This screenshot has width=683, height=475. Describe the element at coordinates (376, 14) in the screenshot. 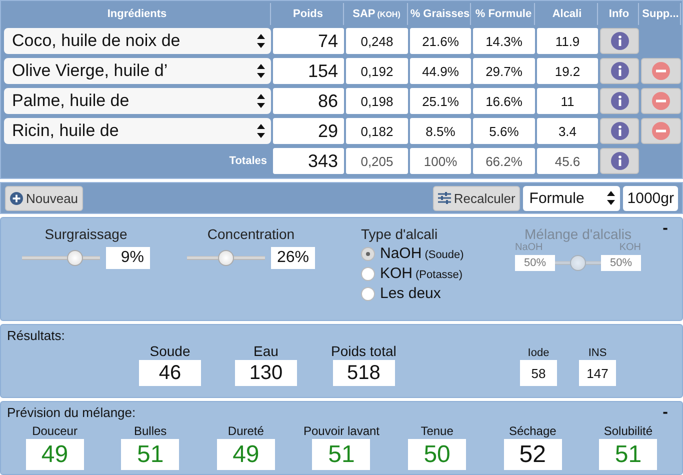

I see `column-header: SAP (KOH)` at that location.